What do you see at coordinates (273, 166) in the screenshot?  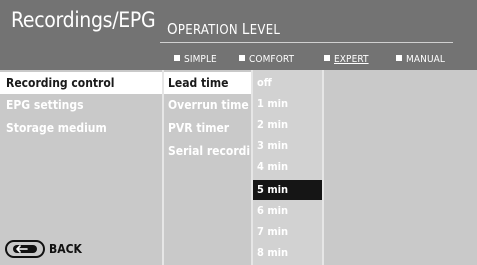 I see `option-label: 4 min` at bounding box center [273, 166].